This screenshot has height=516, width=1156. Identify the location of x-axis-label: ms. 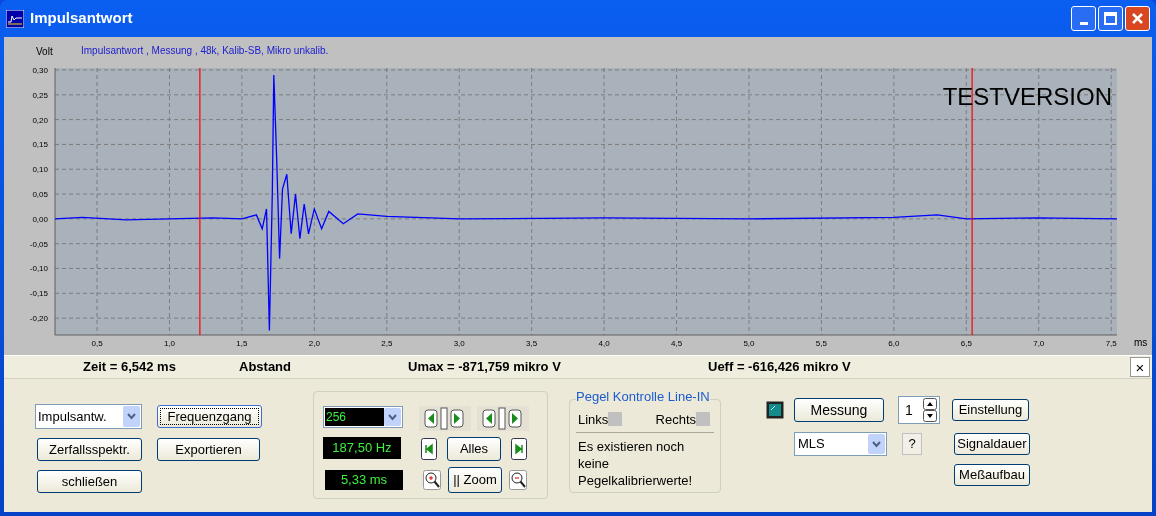
(1141, 342).